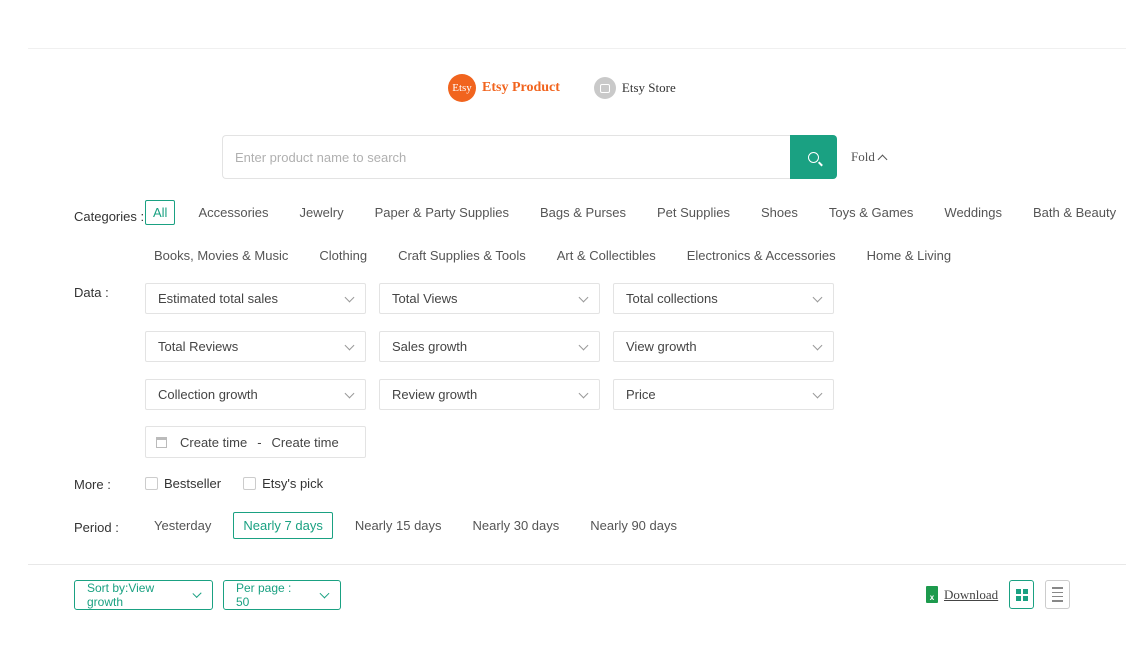  I want to click on chevron-up-icon, so click(882, 159).